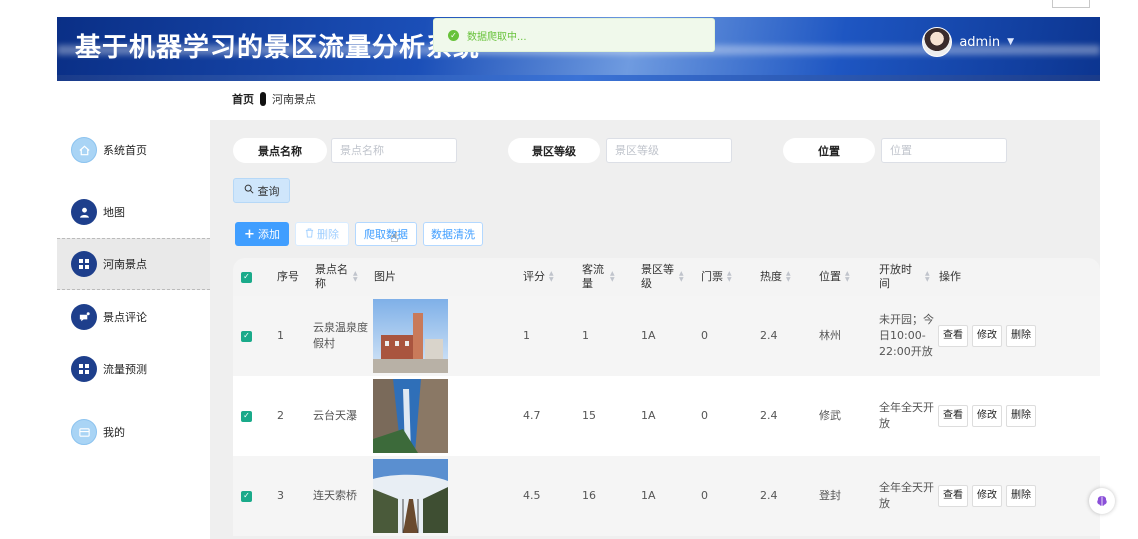  What do you see at coordinates (829, 150) in the screenshot?
I see `location-label: 位置` at bounding box center [829, 150].